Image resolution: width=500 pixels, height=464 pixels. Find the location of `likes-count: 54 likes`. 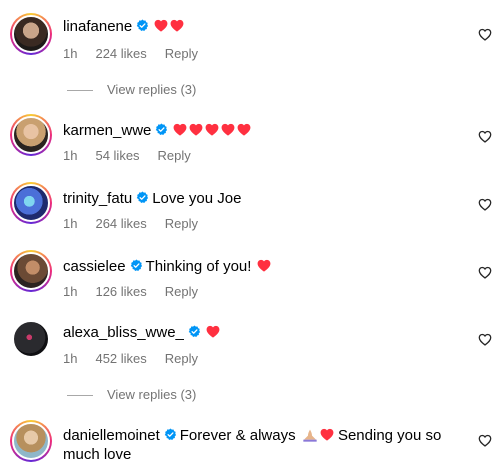

likes-count: 54 likes is located at coordinates (117, 155).